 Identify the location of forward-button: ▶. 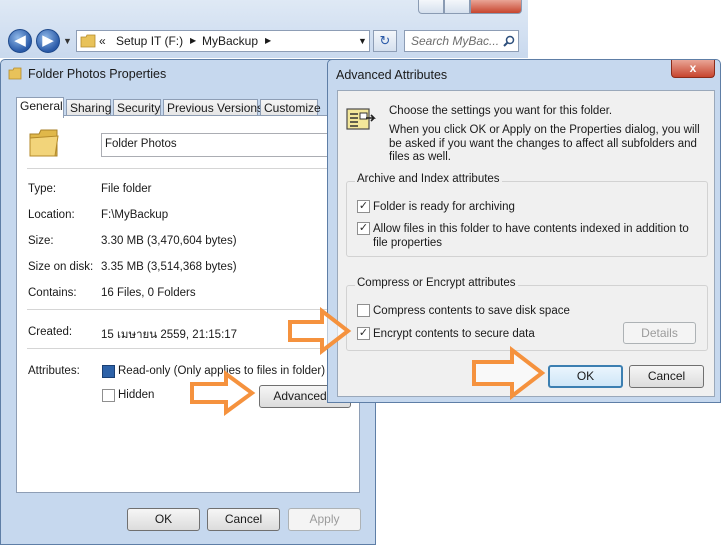
(48, 41).